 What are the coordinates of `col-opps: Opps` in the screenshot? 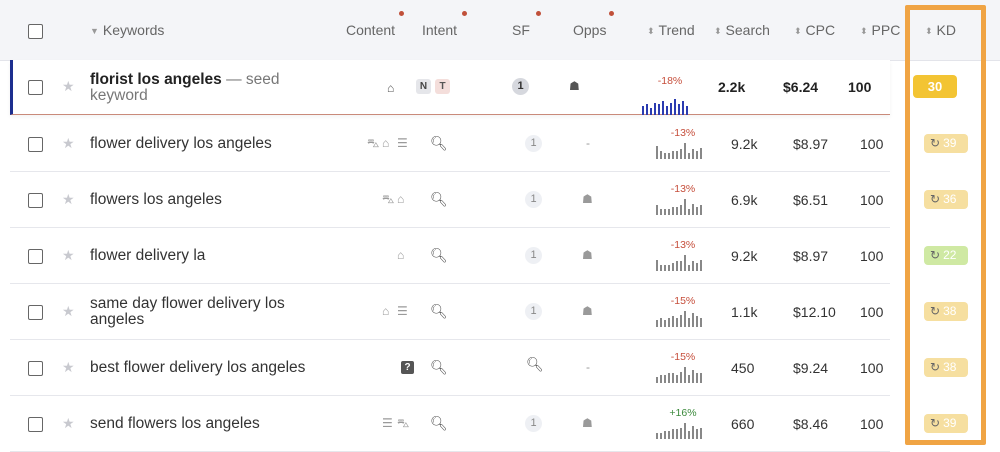 It's located at (589, 30).